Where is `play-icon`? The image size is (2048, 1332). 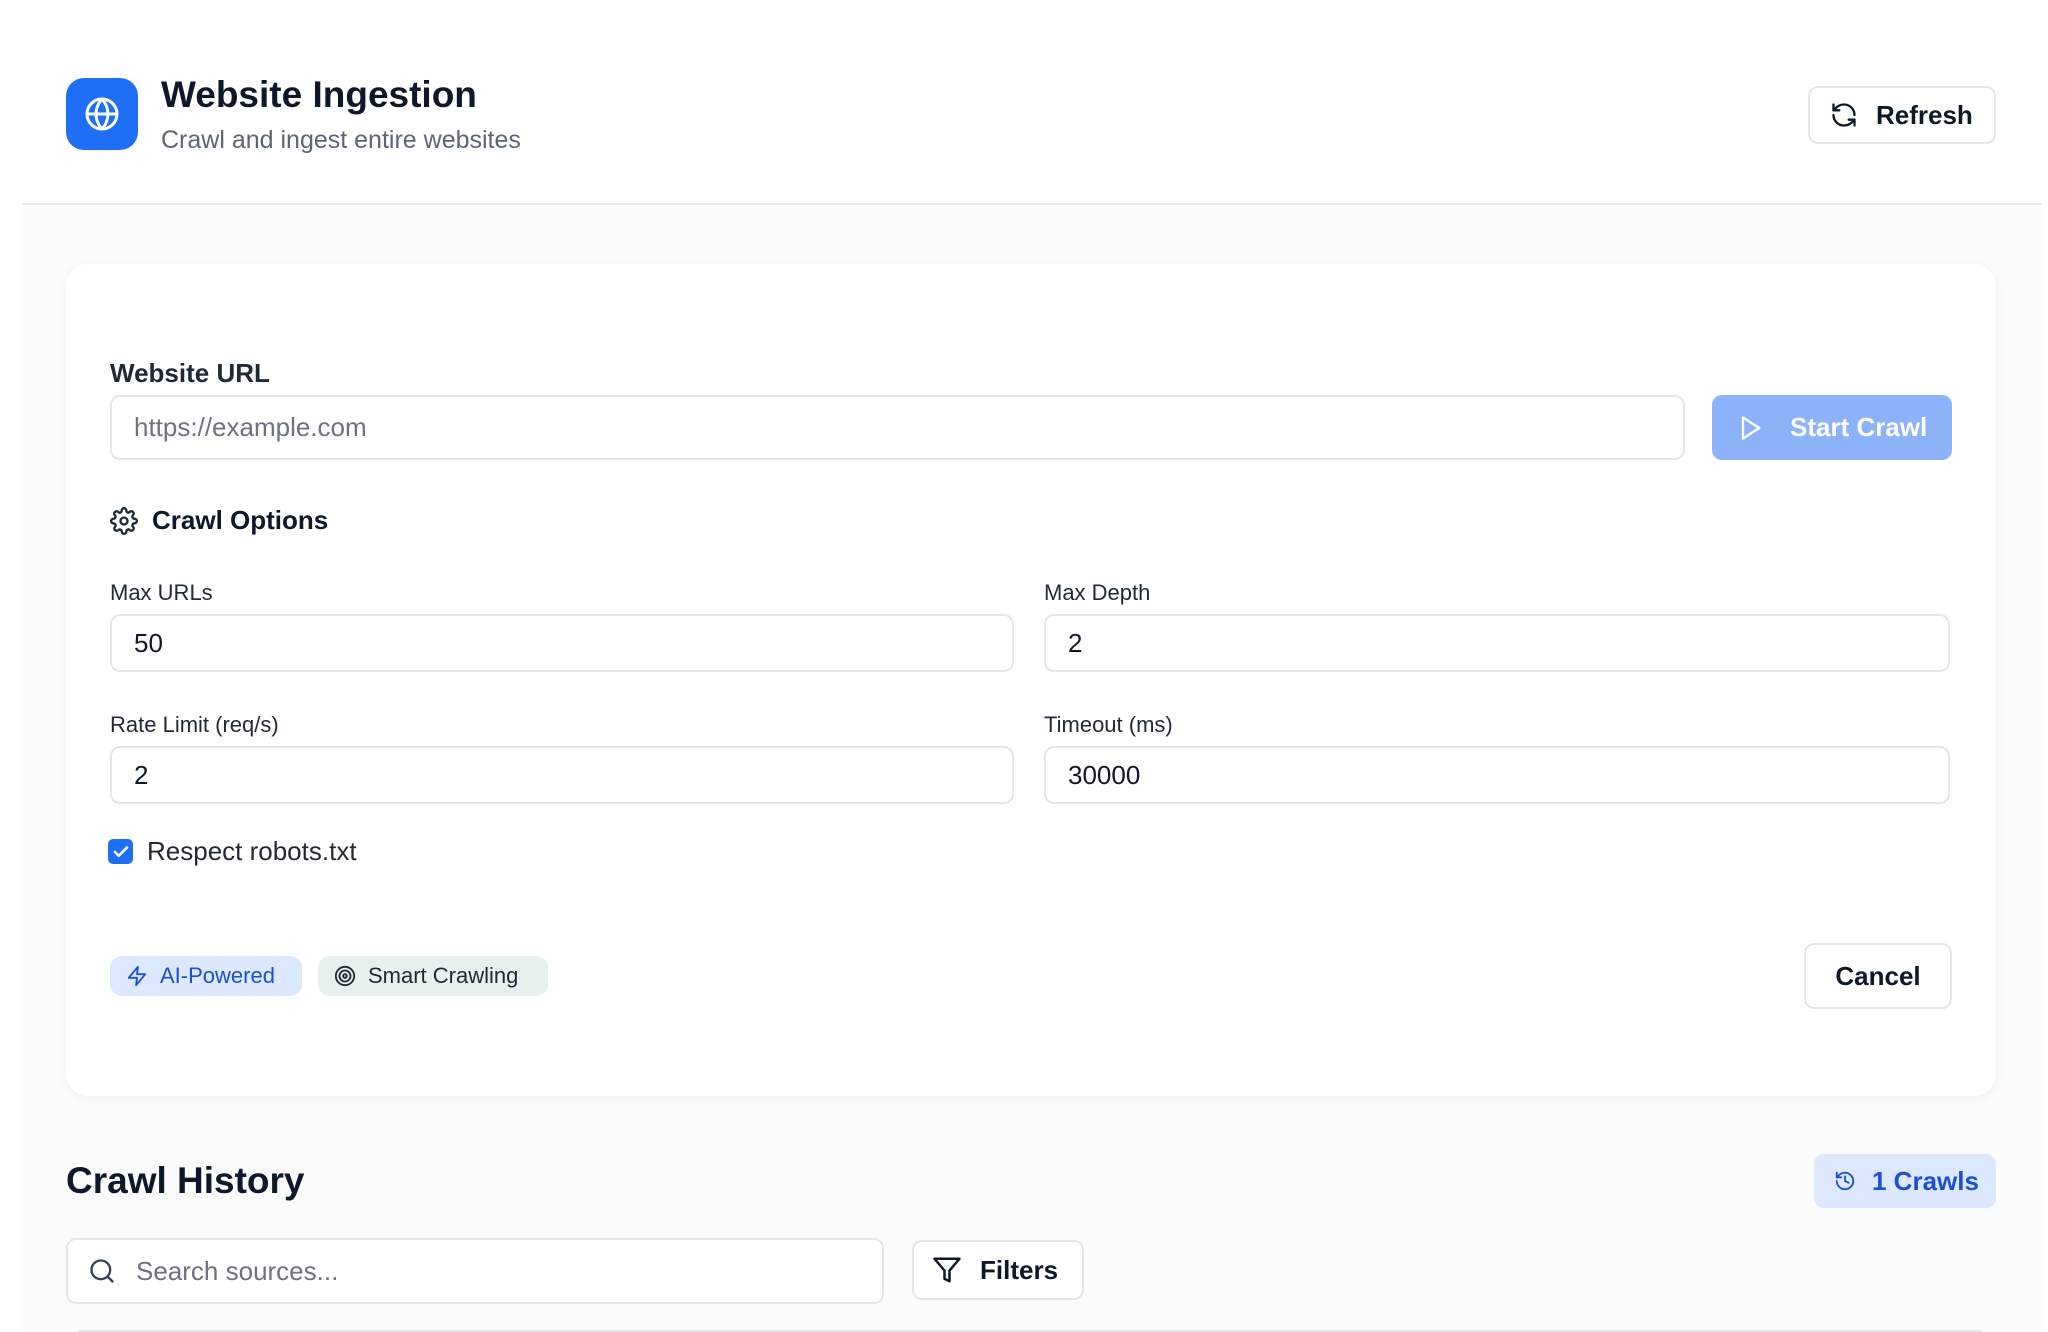
play-icon is located at coordinates (1750, 428).